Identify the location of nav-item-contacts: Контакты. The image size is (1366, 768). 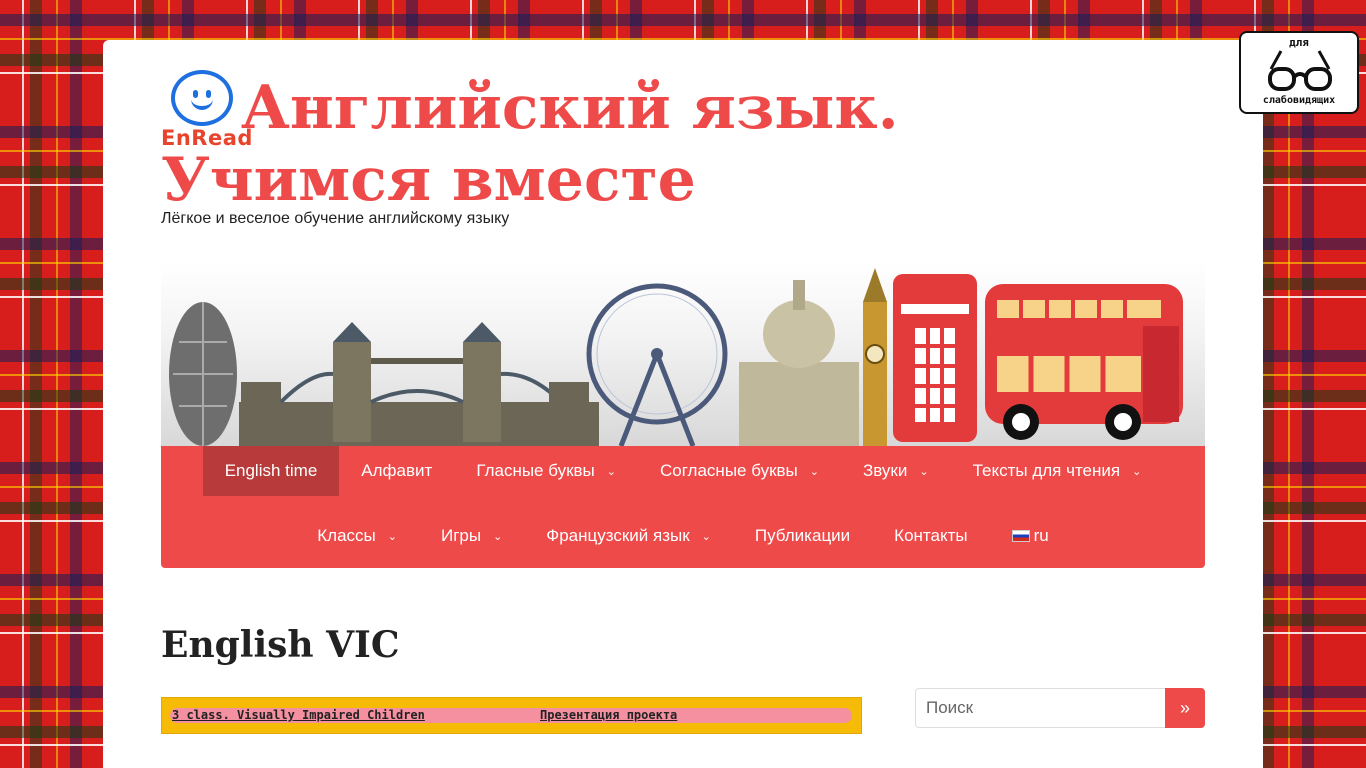
(930, 536).